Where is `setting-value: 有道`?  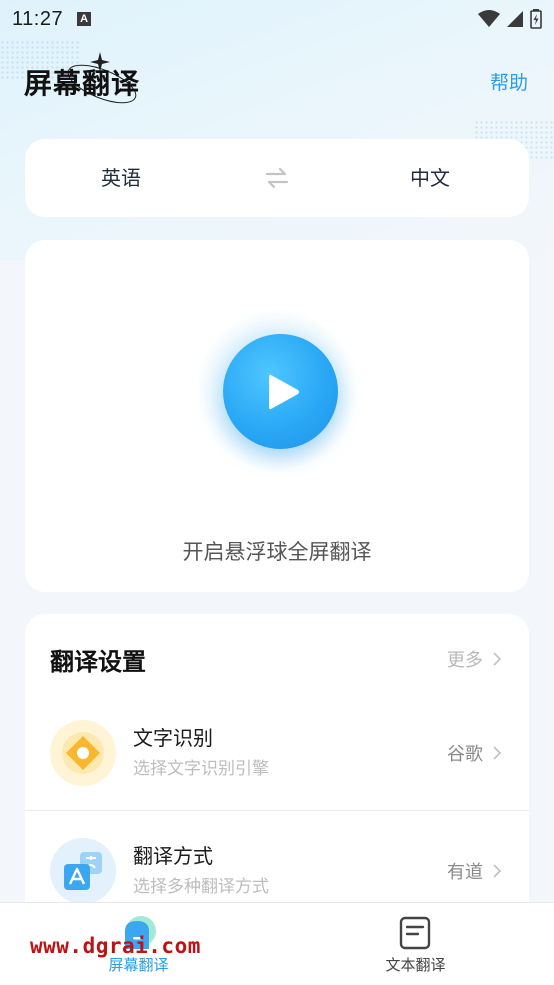
setting-value: 有道 is located at coordinates (474, 871).